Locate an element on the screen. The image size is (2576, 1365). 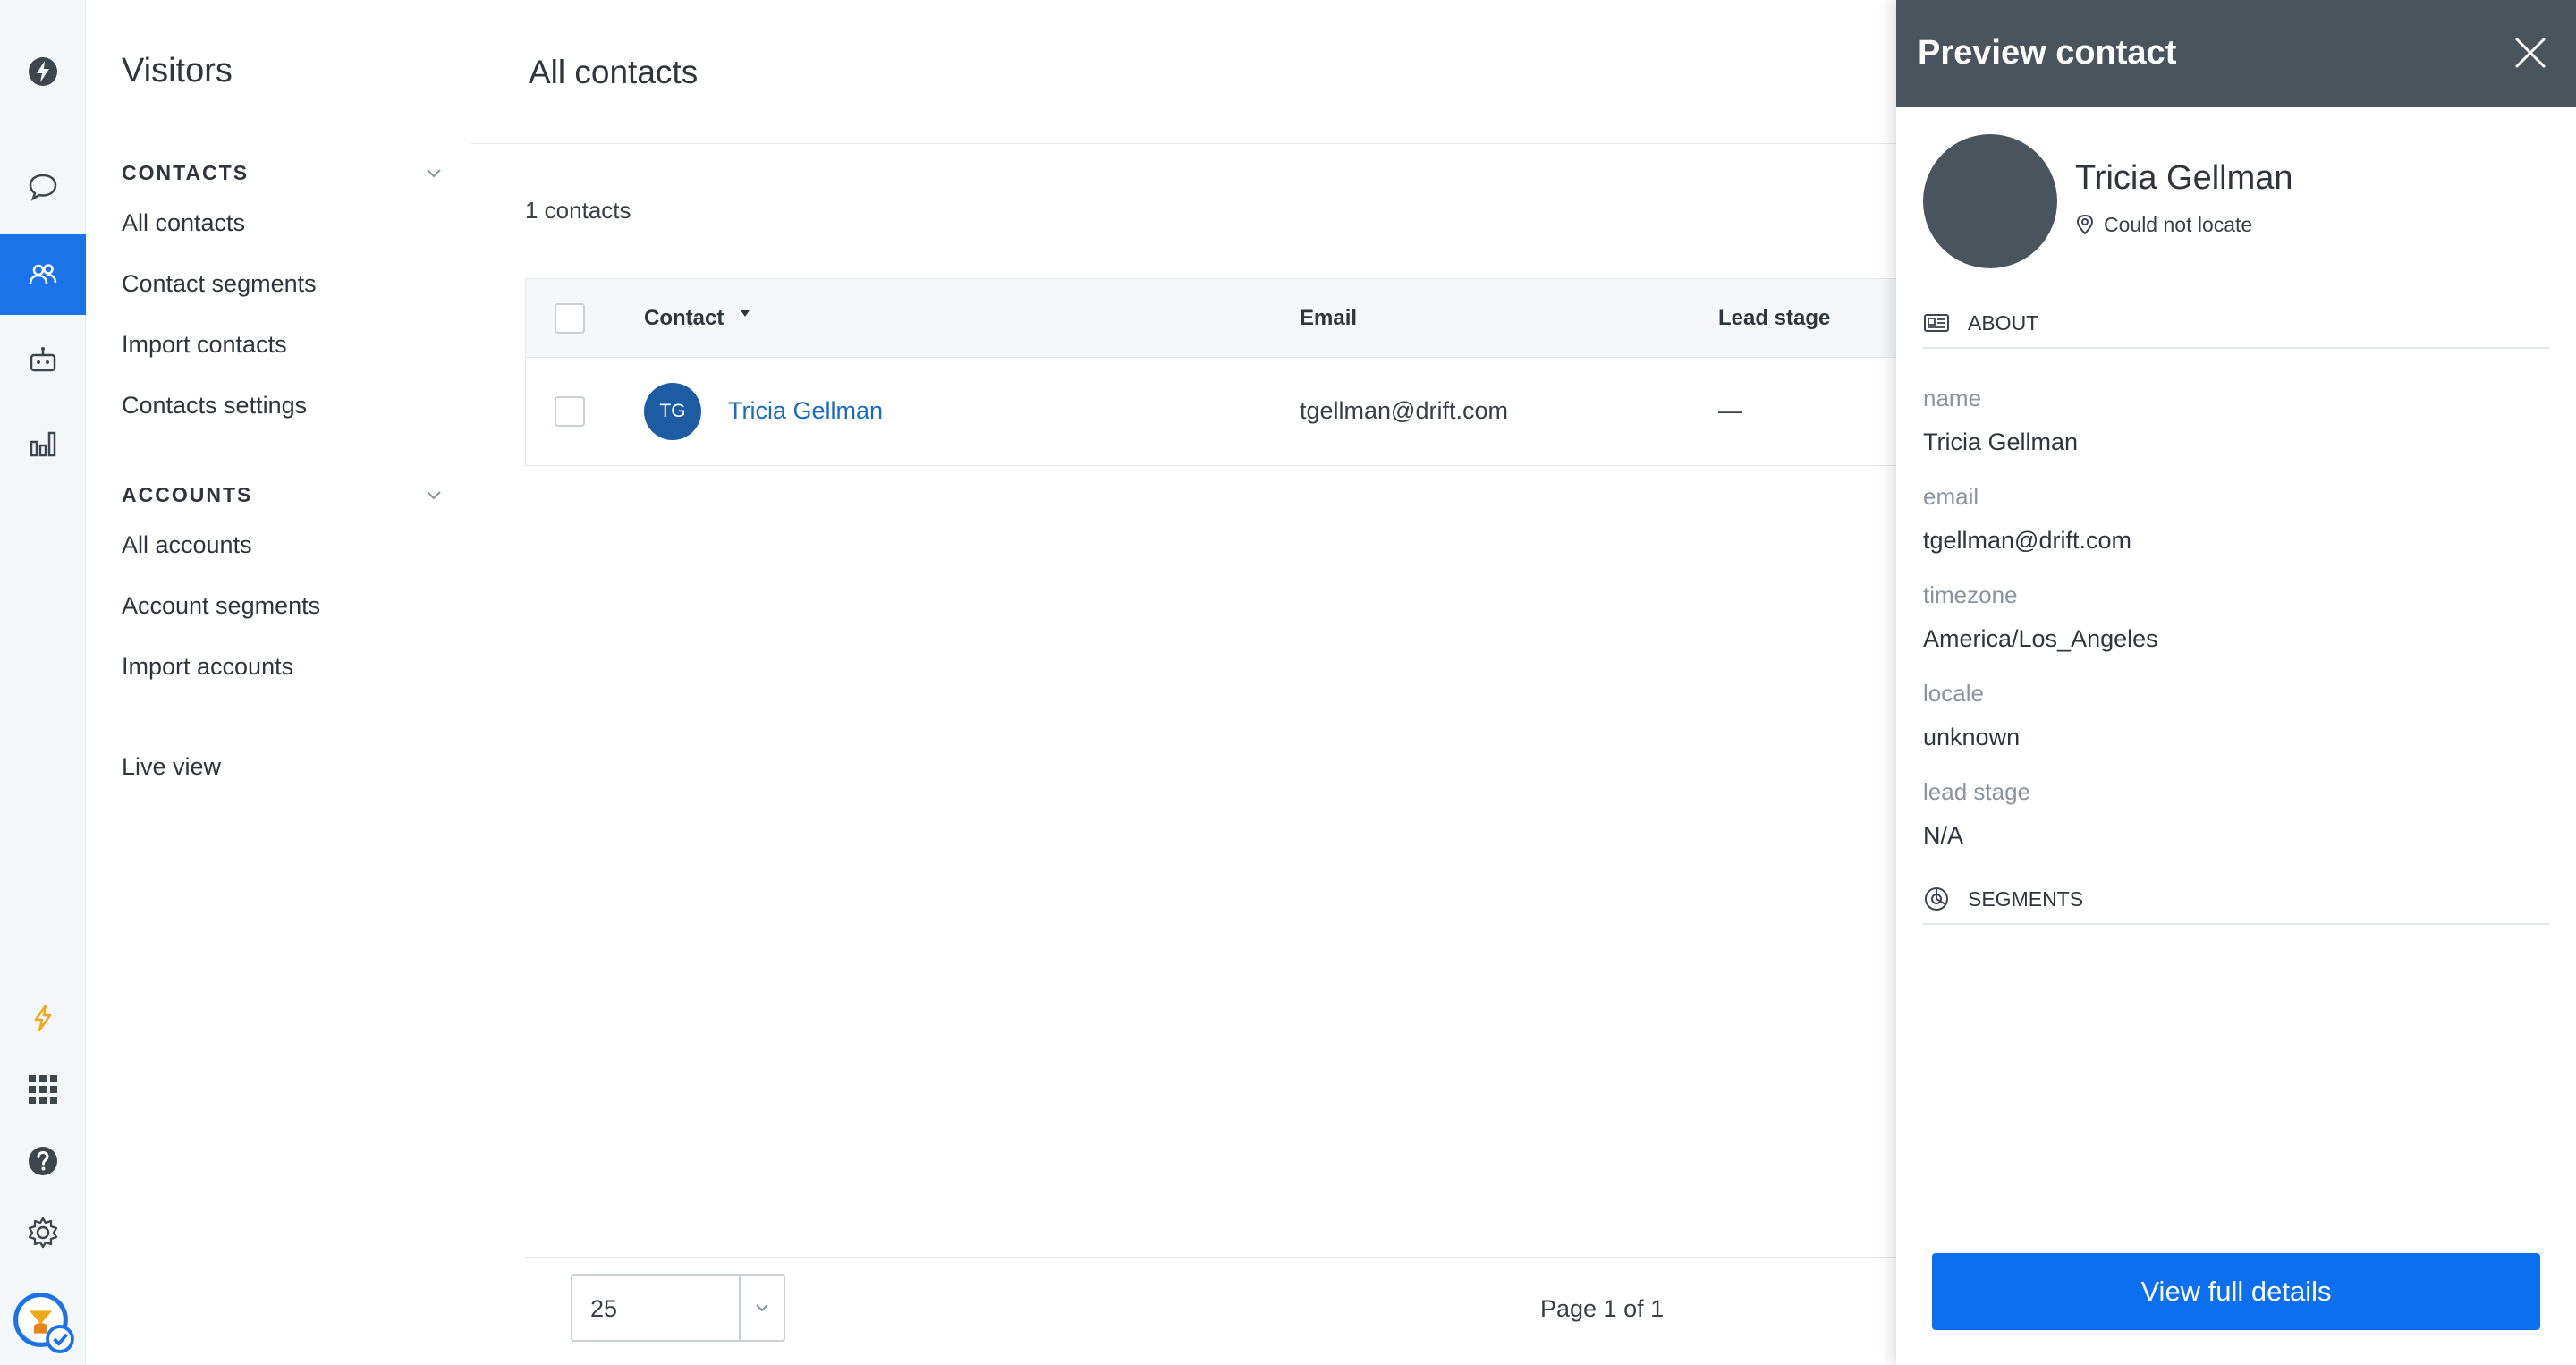
conversations-nav is located at coordinates (43, 186).